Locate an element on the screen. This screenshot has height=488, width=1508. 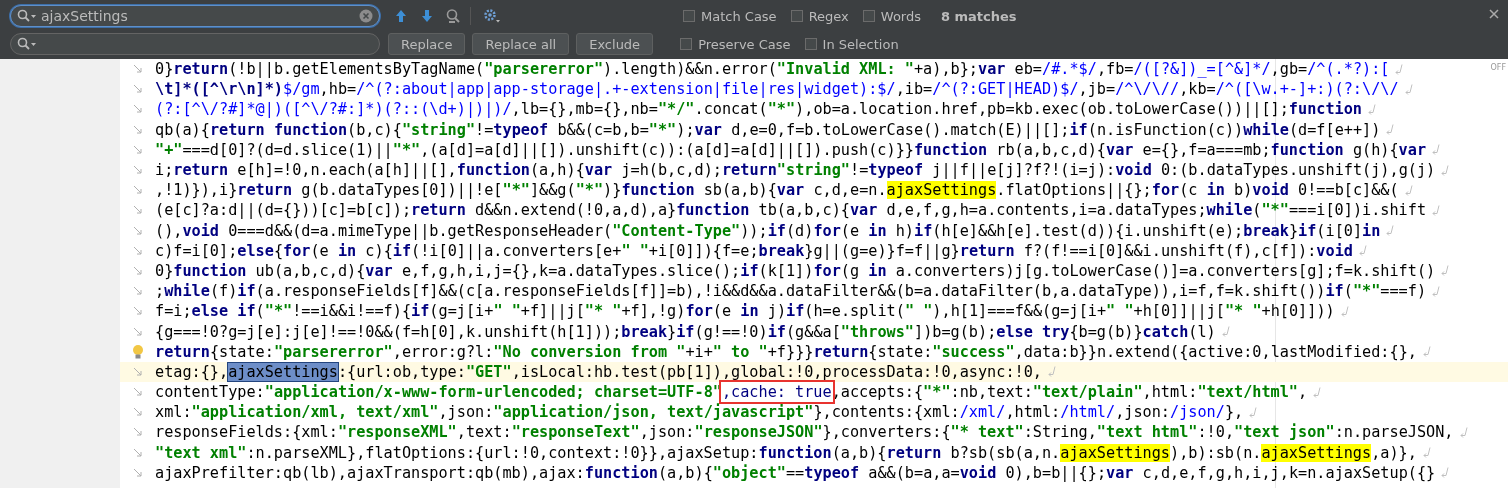
checkbox-label: In Selection is located at coordinates (860, 44).